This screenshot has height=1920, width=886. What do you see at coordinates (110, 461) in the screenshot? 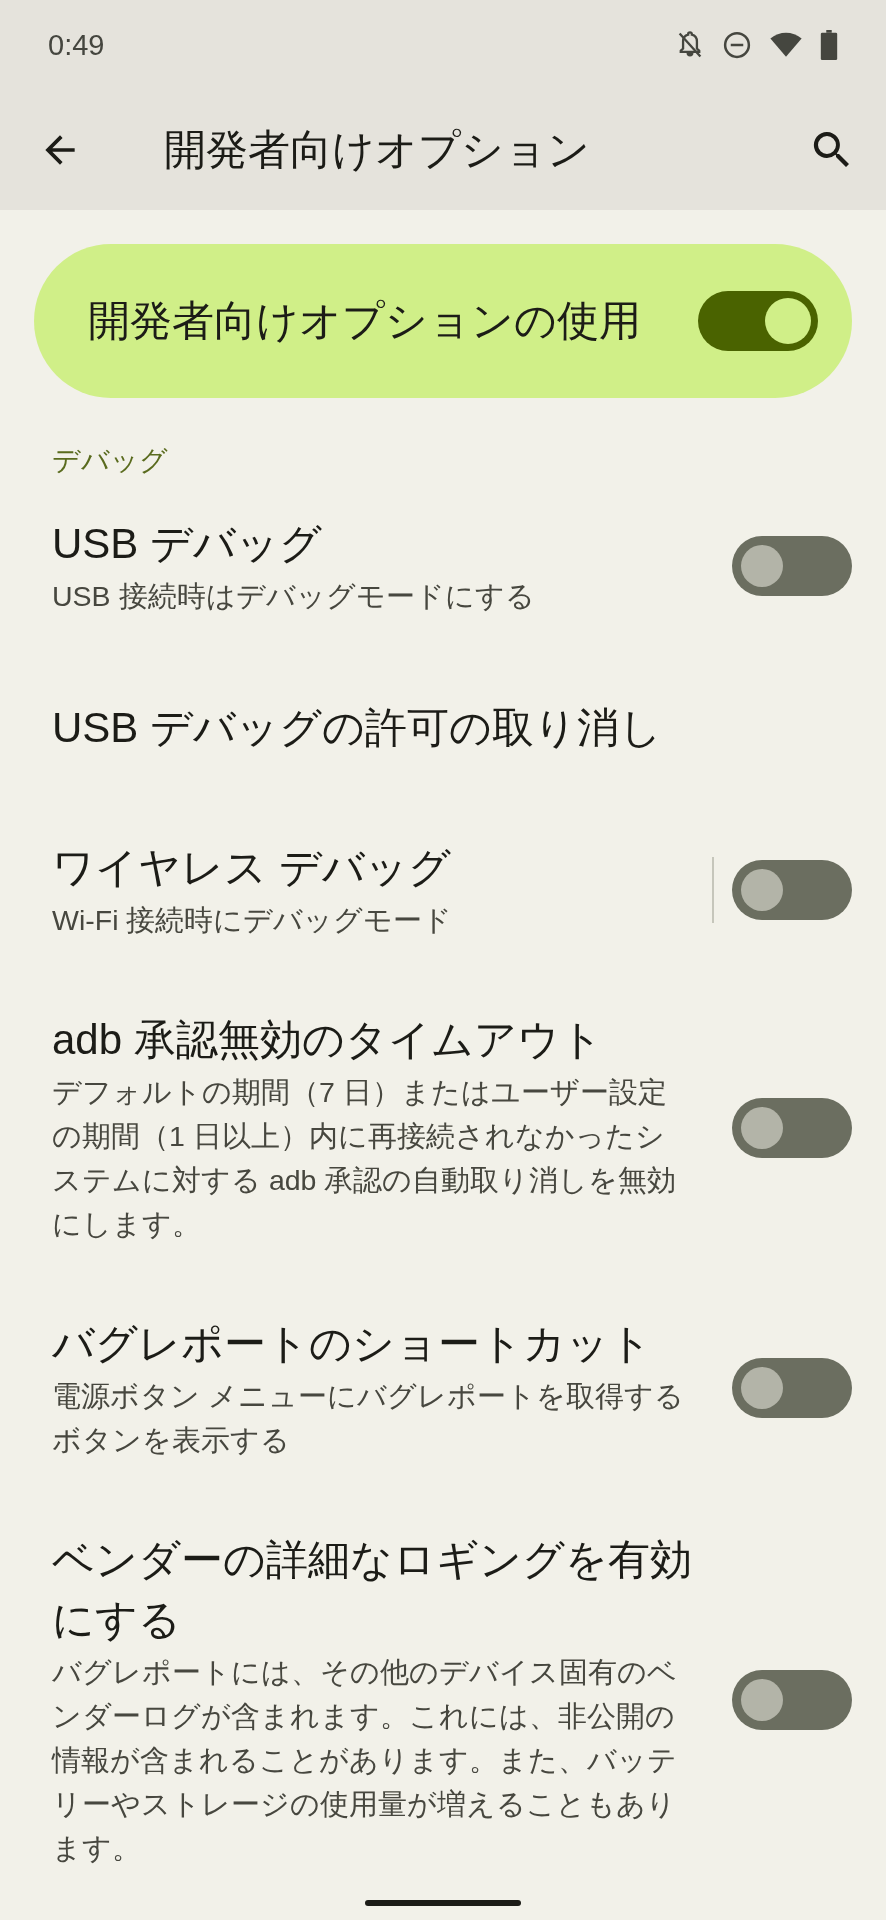
I see `section-header: デバッグ` at bounding box center [110, 461].